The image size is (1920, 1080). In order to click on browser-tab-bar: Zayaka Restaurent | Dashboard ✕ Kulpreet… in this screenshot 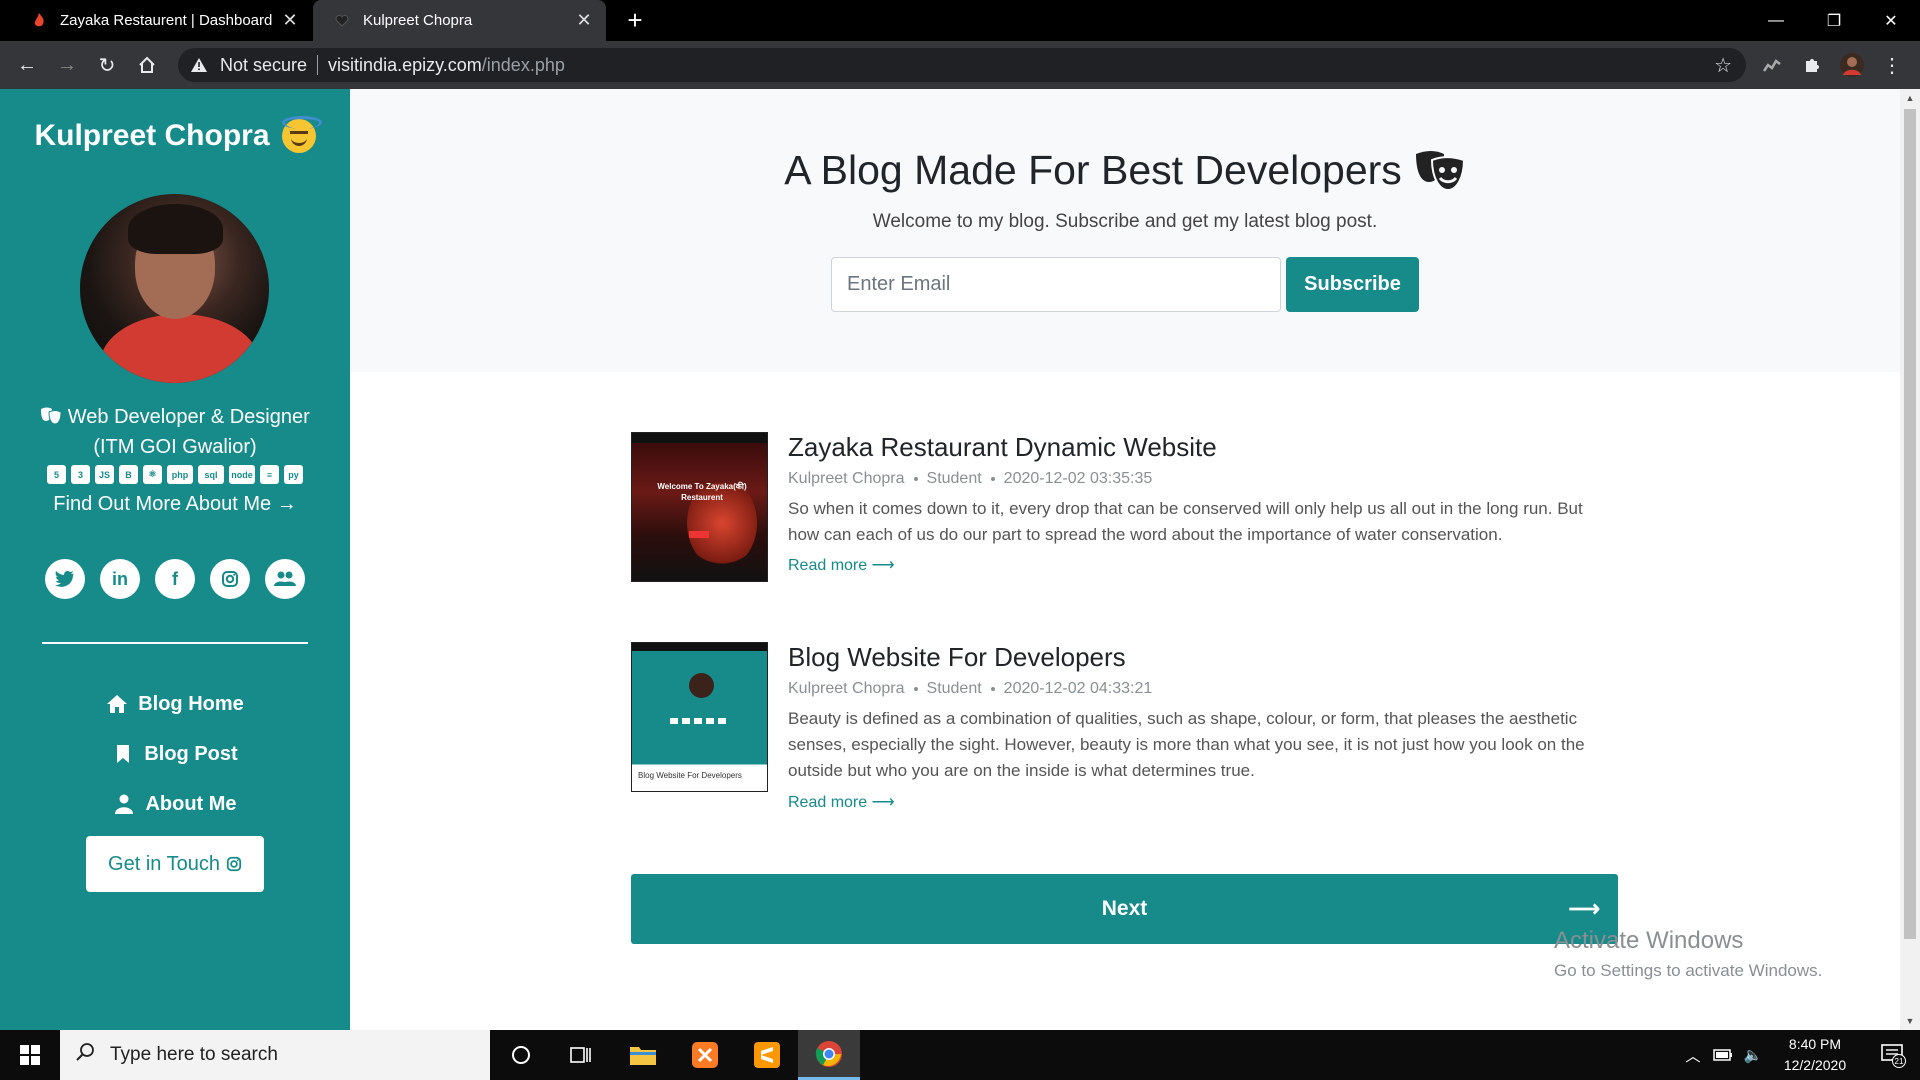, I will do `click(960, 20)`.